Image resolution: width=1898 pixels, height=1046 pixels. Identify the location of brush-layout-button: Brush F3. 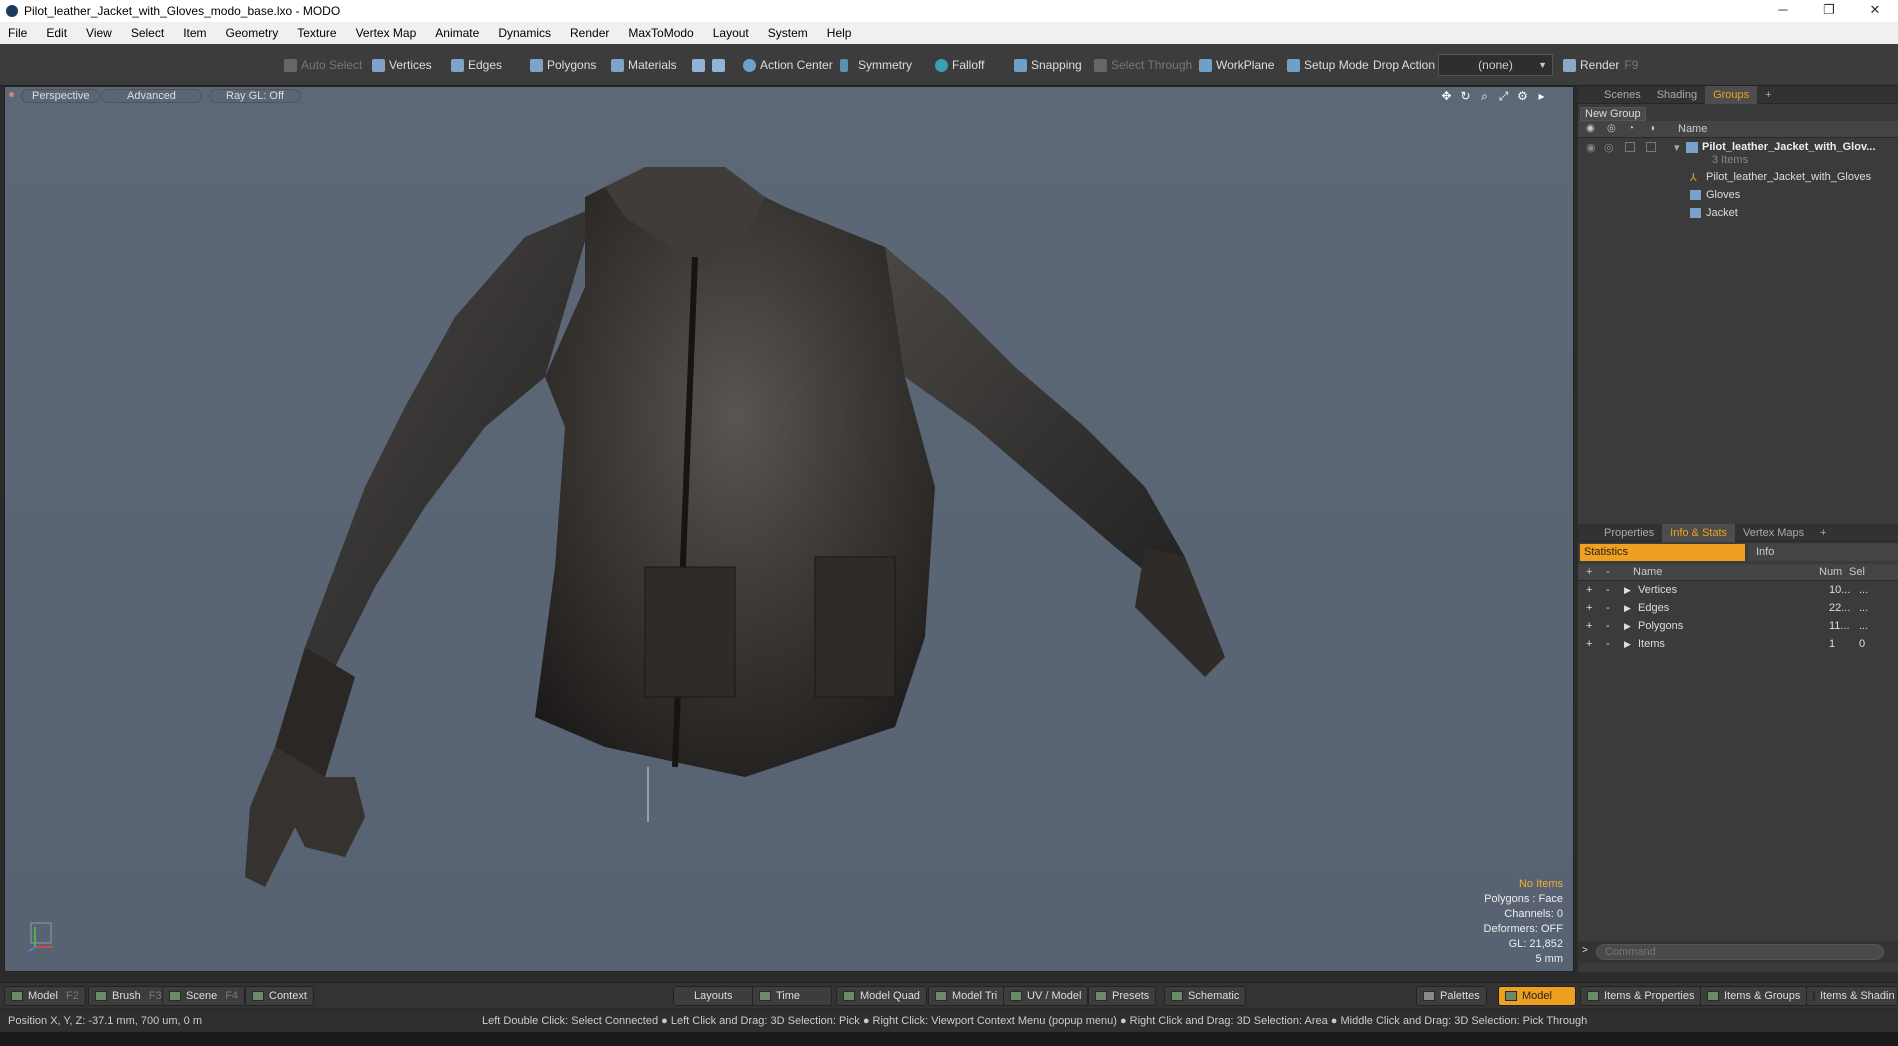
(128, 996).